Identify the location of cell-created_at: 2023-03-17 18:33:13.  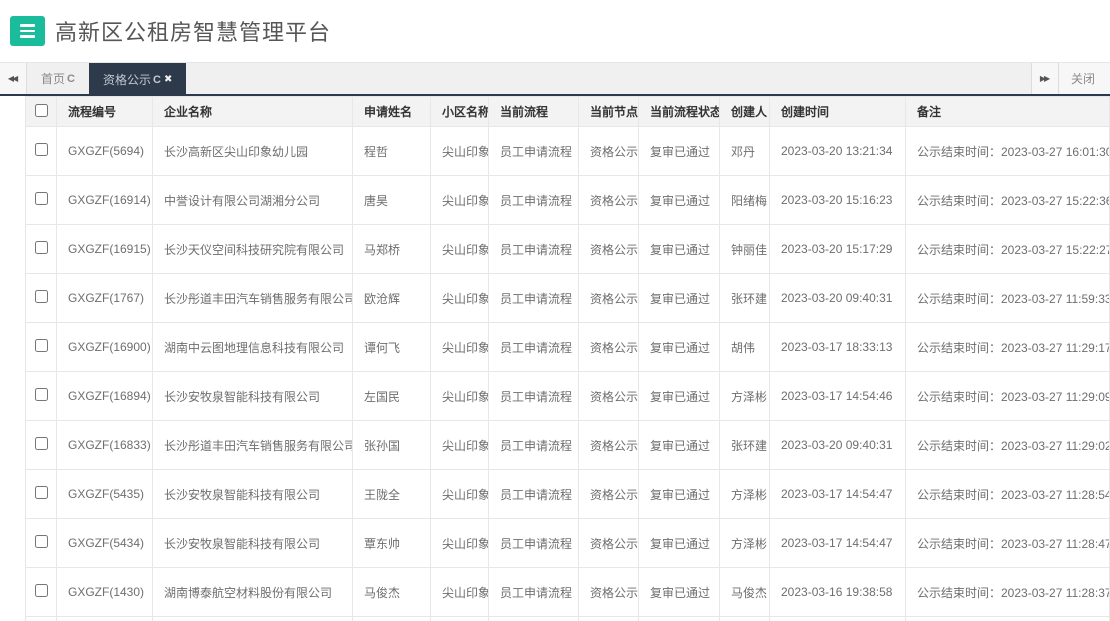
(837, 347).